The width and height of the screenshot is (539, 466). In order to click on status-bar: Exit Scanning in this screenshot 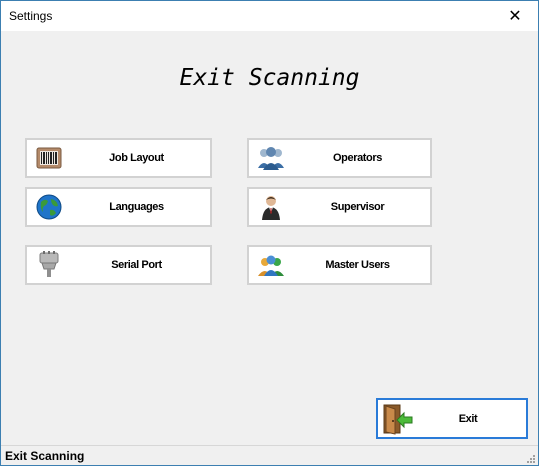, I will do `click(269, 455)`.